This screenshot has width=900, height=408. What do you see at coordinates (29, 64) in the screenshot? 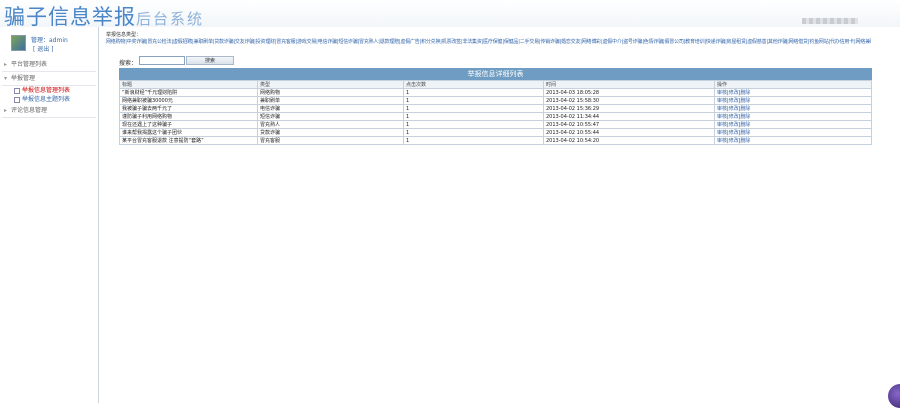
I see `sidebar-menu-label: 平台管理列表` at bounding box center [29, 64].